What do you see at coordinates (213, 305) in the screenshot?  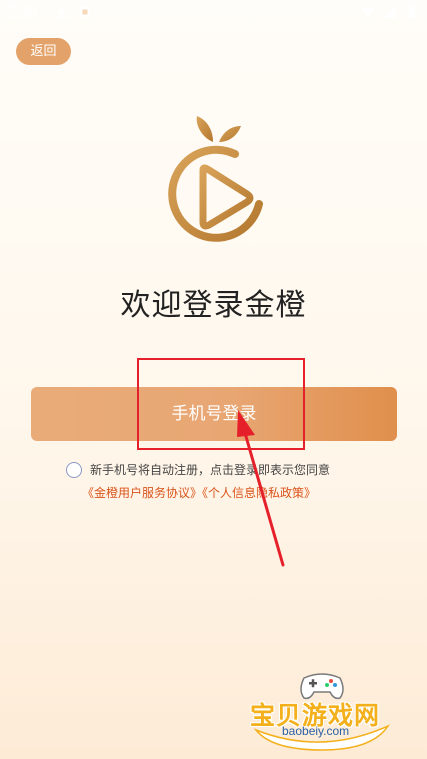 I see `welcome-title: 欢迎登录金橙` at bounding box center [213, 305].